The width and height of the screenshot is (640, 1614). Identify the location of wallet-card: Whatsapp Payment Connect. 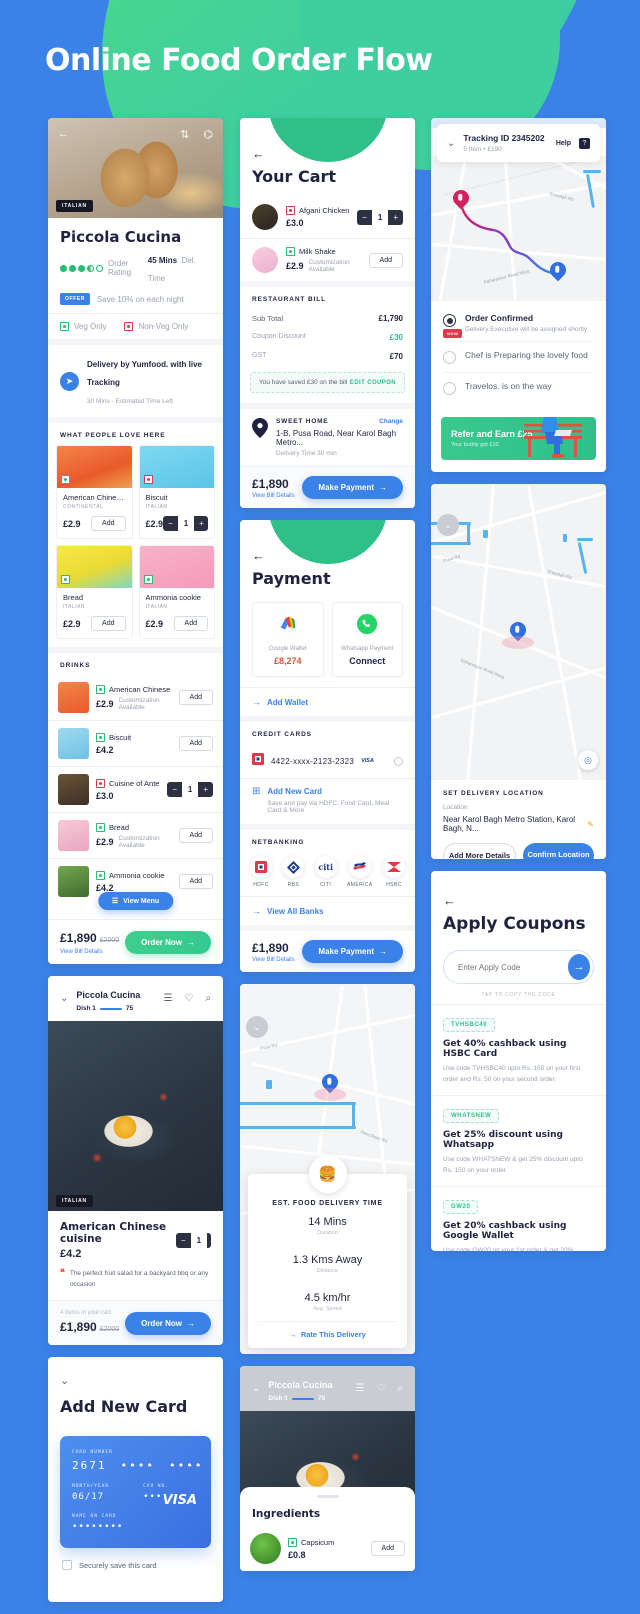
(367, 639).